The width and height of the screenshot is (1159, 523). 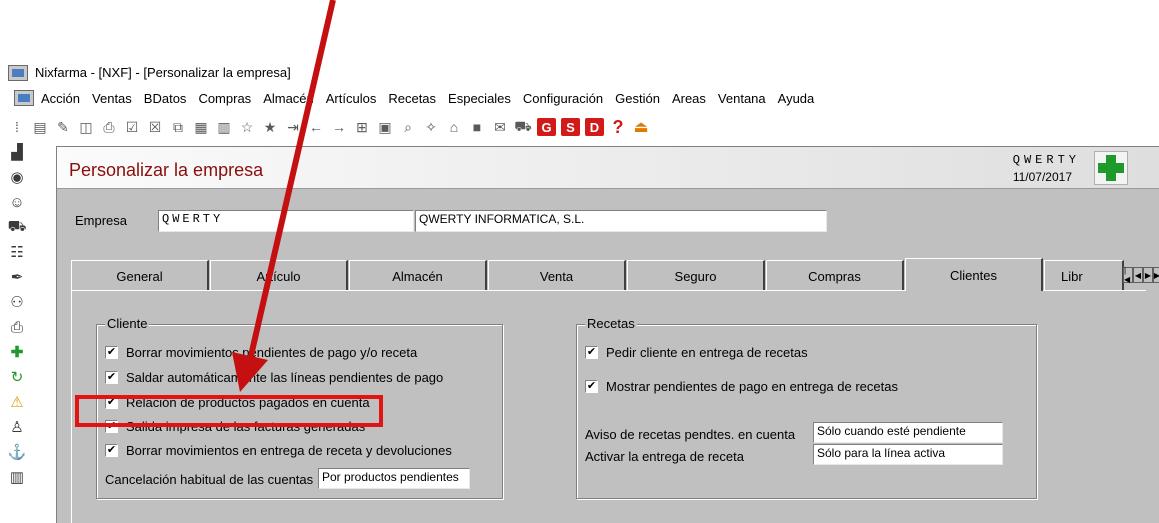 What do you see at coordinates (316, 127) in the screenshot?
I see `arrow-left-icon: ←` at bounding box center [316, 127].